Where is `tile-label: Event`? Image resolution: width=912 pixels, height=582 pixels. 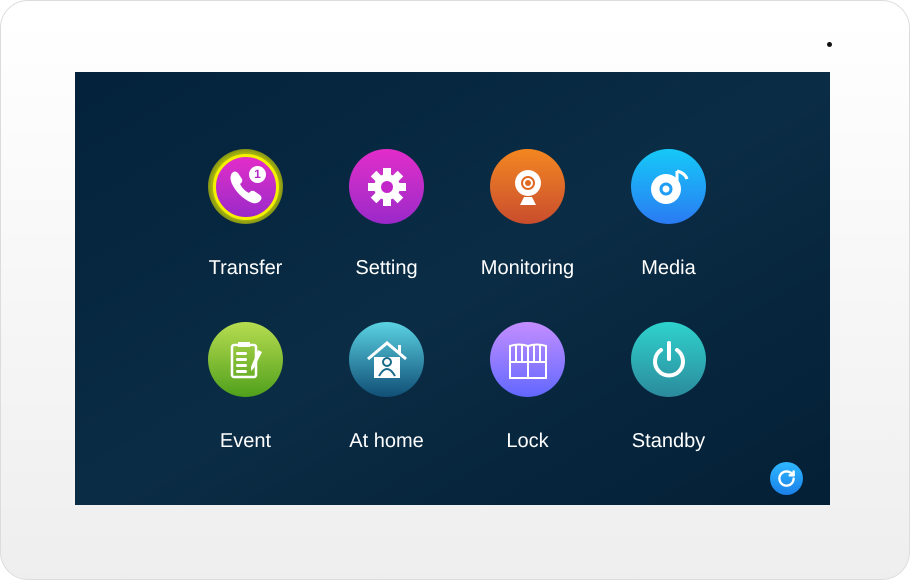
tile-label: Event is located at coordinates (246, 441).